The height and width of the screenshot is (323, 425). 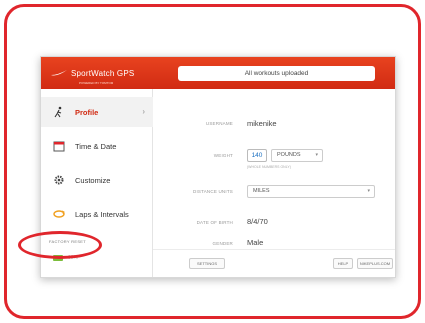 What do you see at coordinates (289, 155) in the screenshot?
I see `weight-unit-value: POUNDS` at bounding box center [289, 155].